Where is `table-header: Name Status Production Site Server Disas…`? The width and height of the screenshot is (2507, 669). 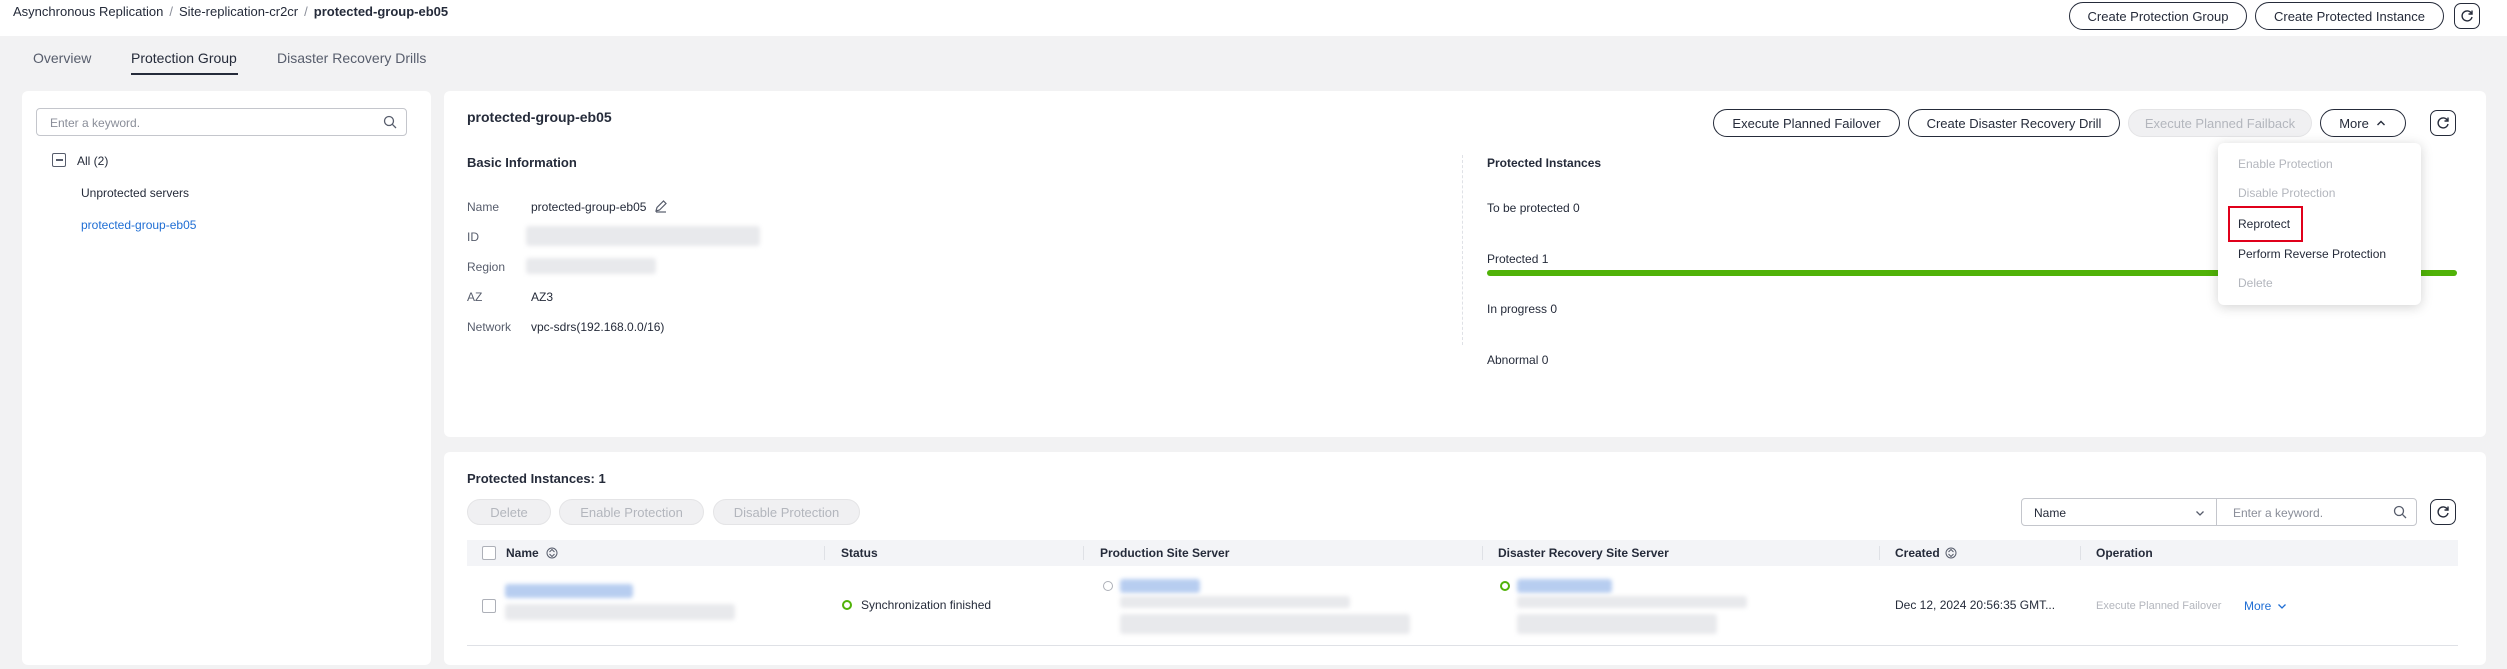 table-header: Name Status Production Site Server Disas… is located at coordinates (1462, 553).